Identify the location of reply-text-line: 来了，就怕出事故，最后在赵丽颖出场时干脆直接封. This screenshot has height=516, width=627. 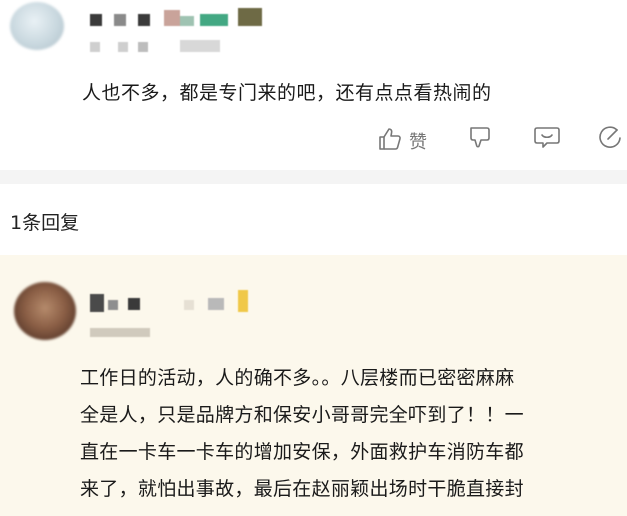
(302, 489).